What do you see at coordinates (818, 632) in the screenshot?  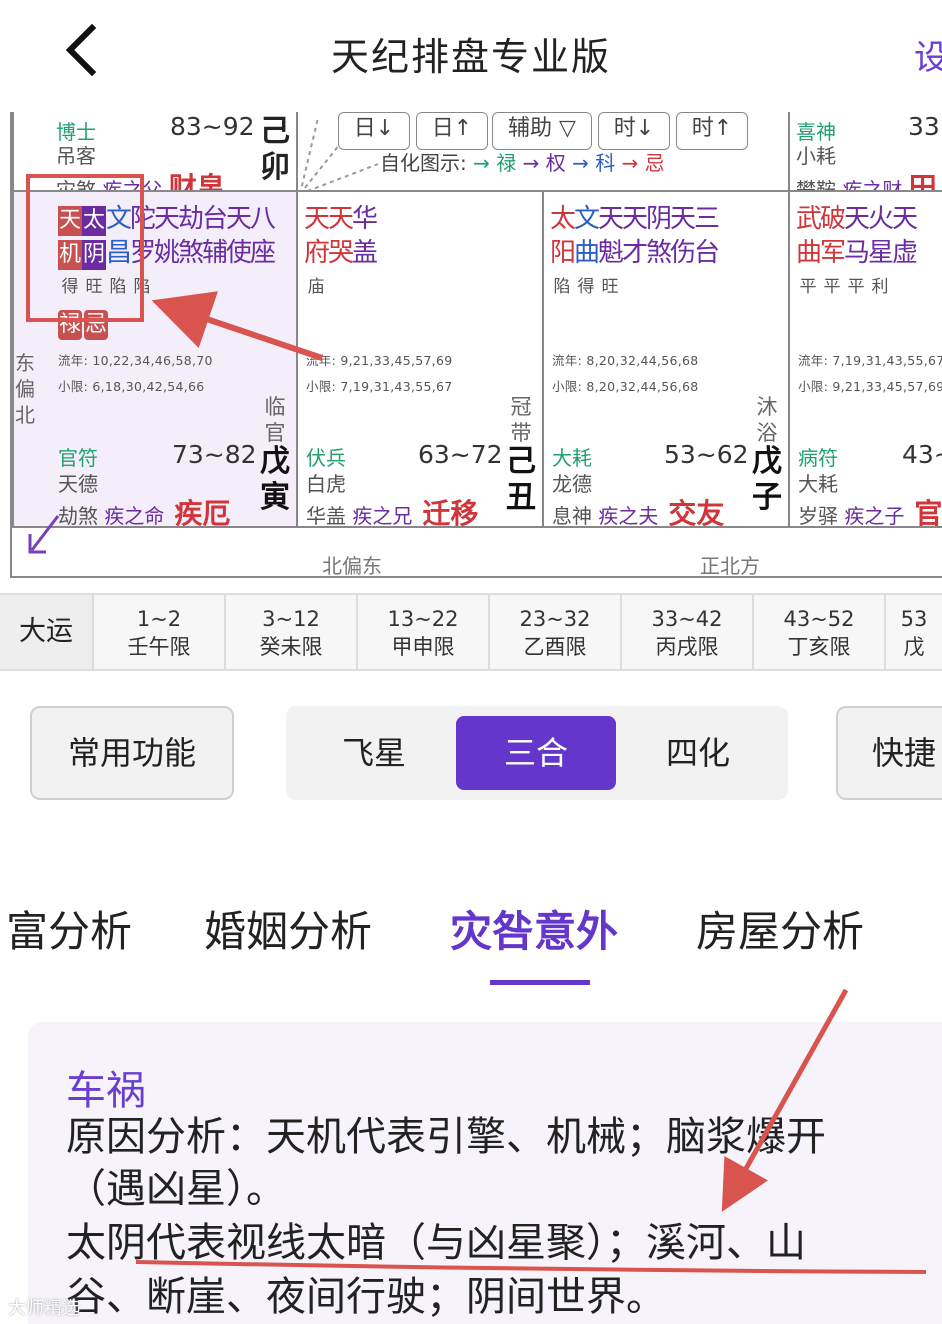 I see `dayun-item: 43~52 丁亥限` at bounding box center [818, 632].